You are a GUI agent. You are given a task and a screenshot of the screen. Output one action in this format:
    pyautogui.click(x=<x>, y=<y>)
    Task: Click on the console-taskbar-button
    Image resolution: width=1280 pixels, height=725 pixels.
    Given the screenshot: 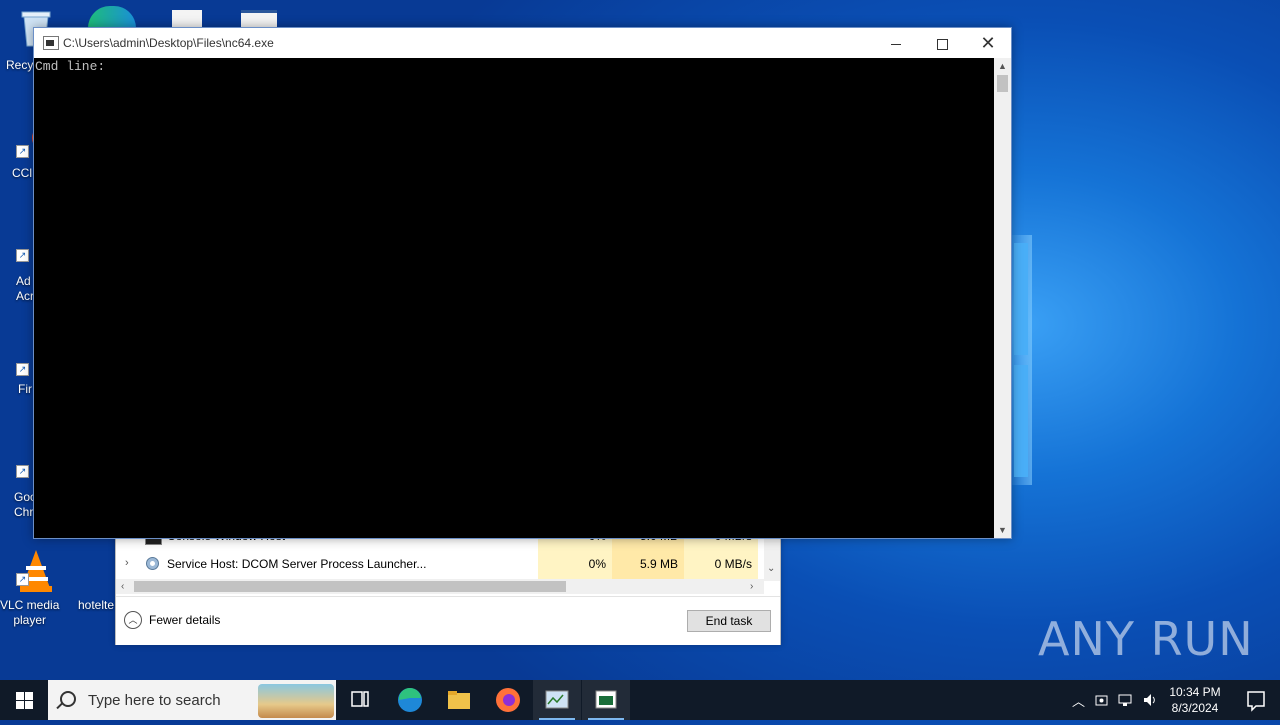 What is the action you would take?
    pyautogui.click(x=606, y=700)
    